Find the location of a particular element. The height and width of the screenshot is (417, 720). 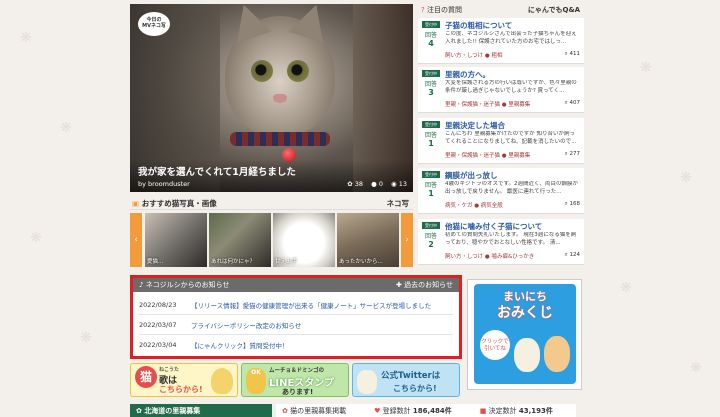

question-icon: ? is located at coordinates (423, 10).